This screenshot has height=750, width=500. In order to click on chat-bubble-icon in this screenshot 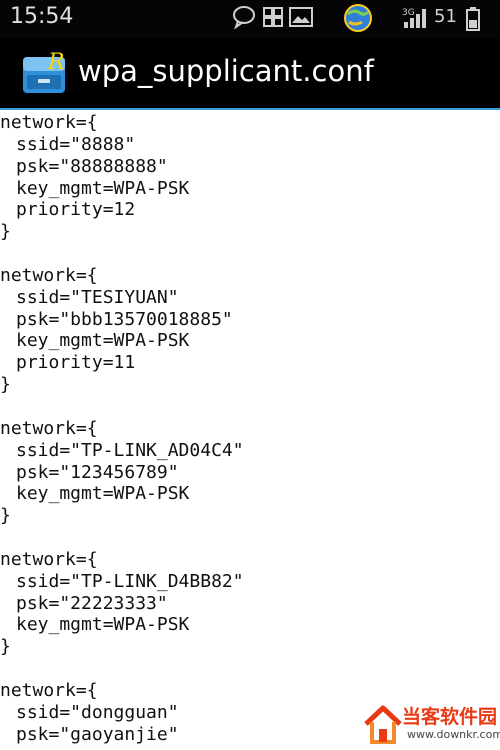, I will do `click(244, 19)`.